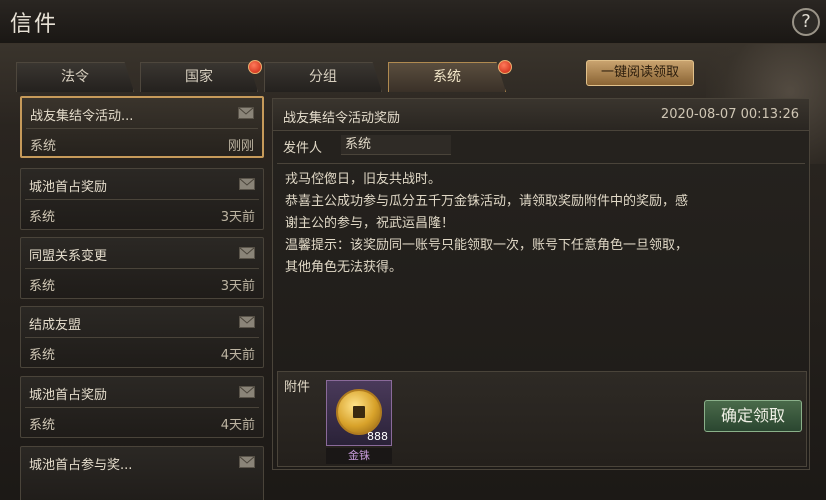 This screenshot has width=826, height=500. What do you see at coordinates (240, 146) in the screenshot?
I see `mail-time: 刚刚` at bounding box center [240, 146].